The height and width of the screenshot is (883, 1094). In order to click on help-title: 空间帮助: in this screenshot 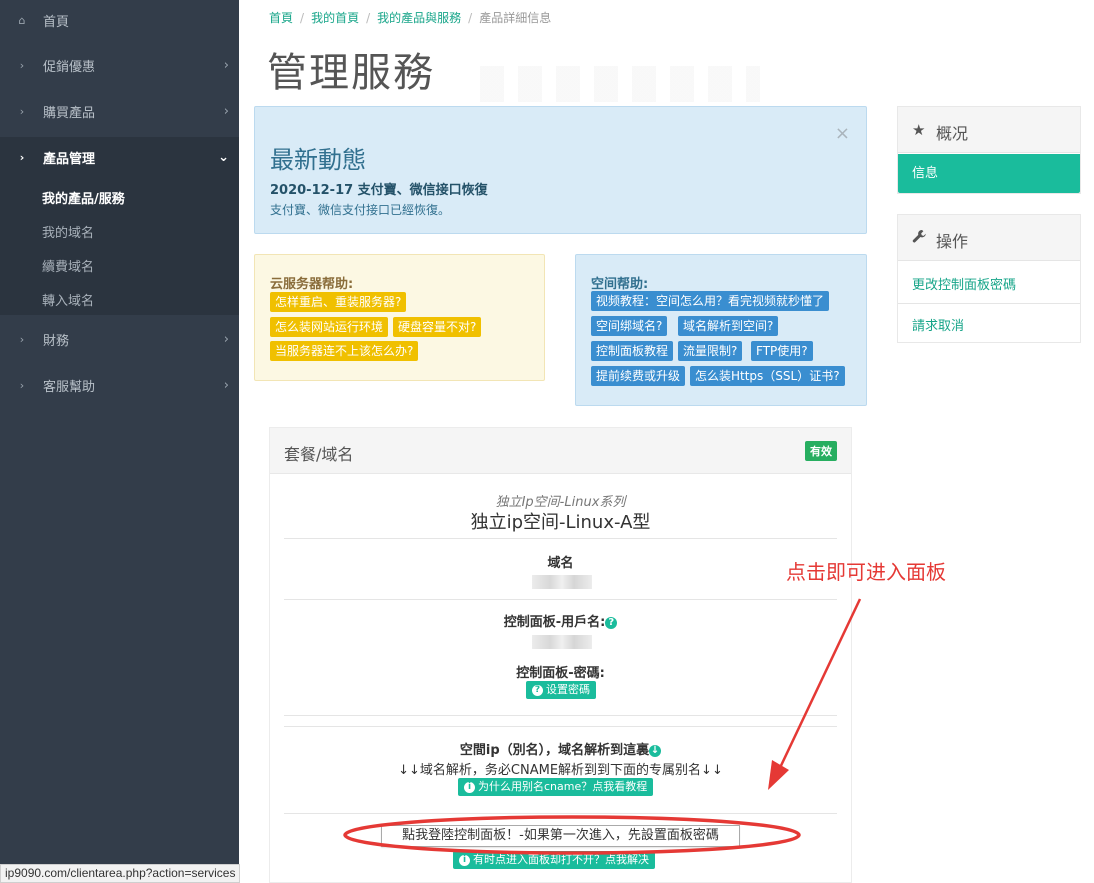, I will do `click(620, 284)`.